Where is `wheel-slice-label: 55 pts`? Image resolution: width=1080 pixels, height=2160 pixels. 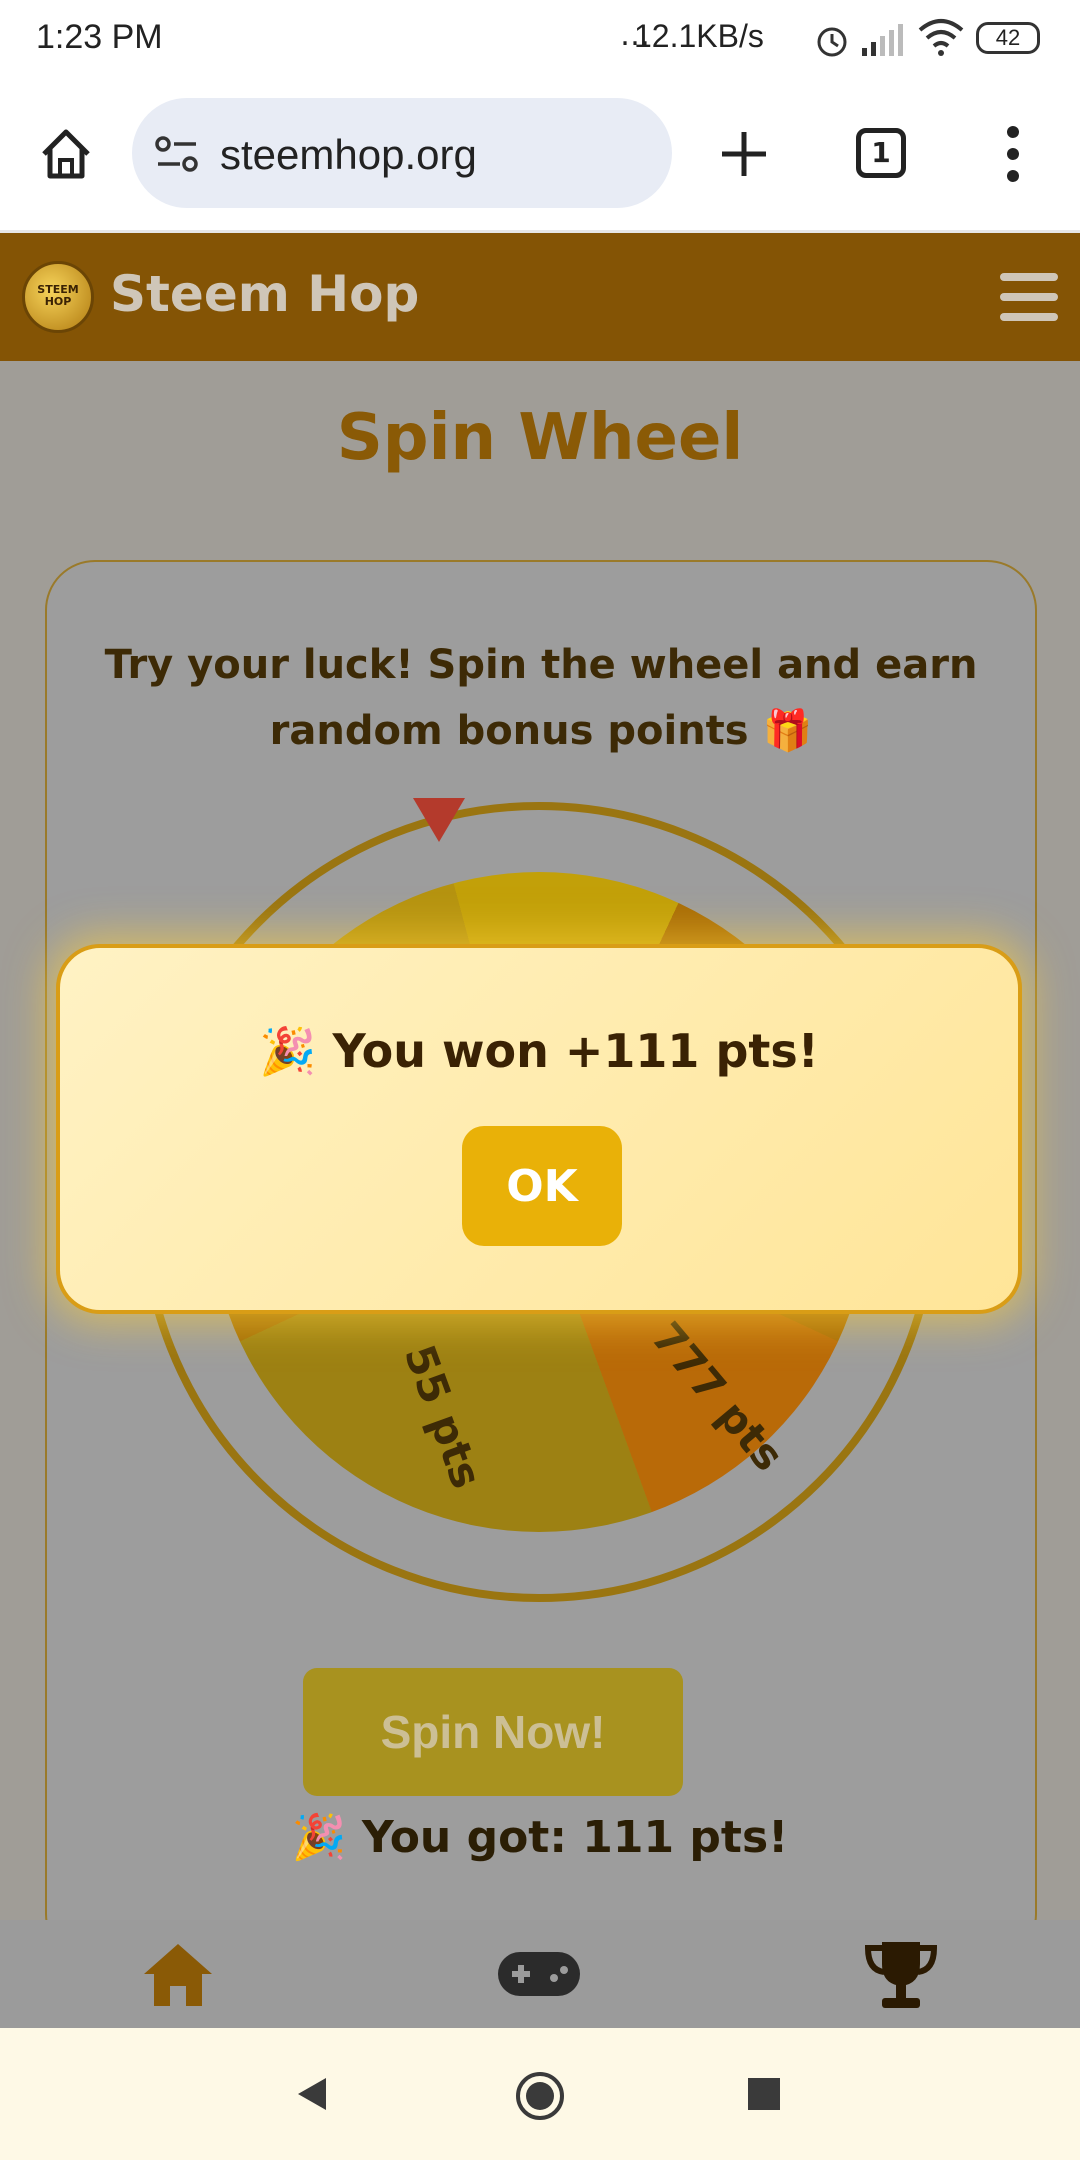
wheel-slice-label: 55 pts is located at coordinates (443, 1416).